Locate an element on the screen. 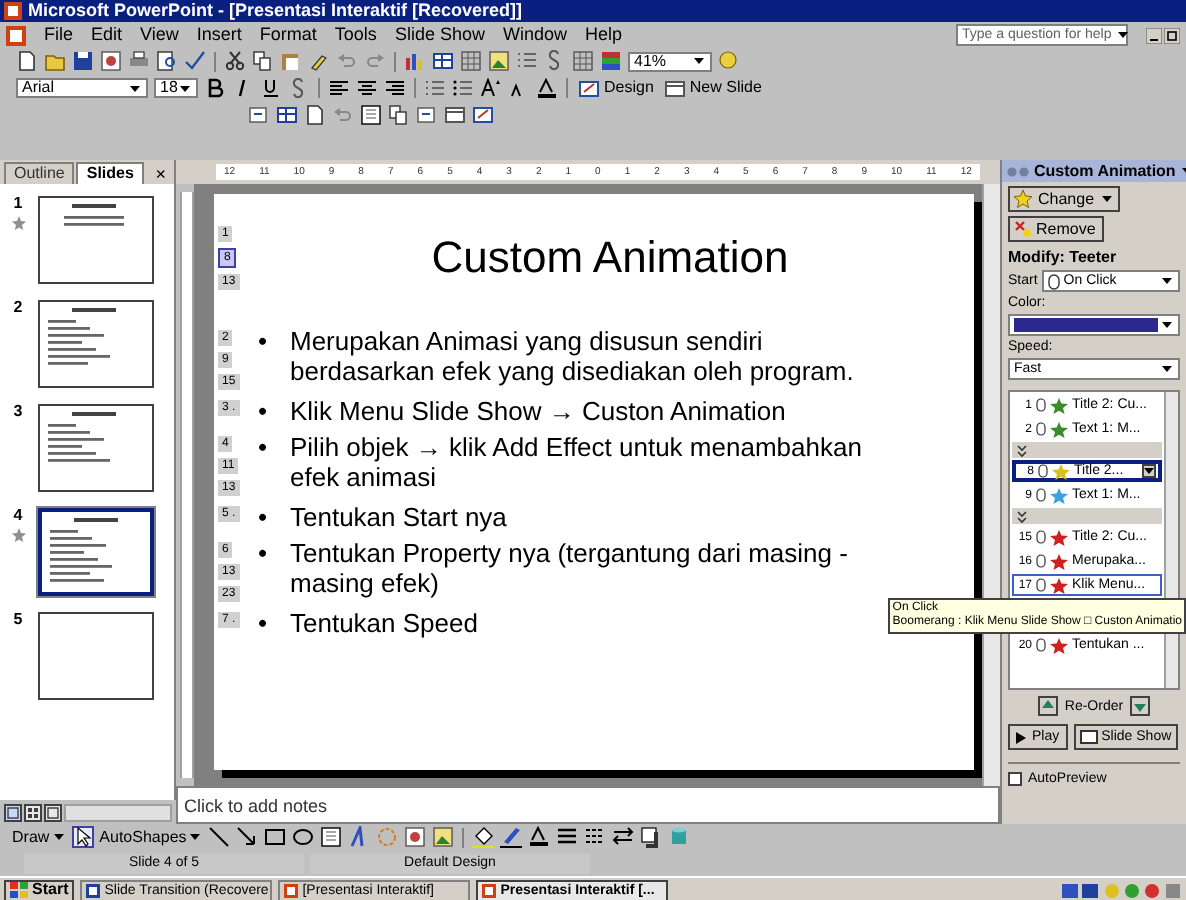 Image resolution: width=1186 pixels, height=900 pixels. scissors-icon is located at coordinates (235, 61).